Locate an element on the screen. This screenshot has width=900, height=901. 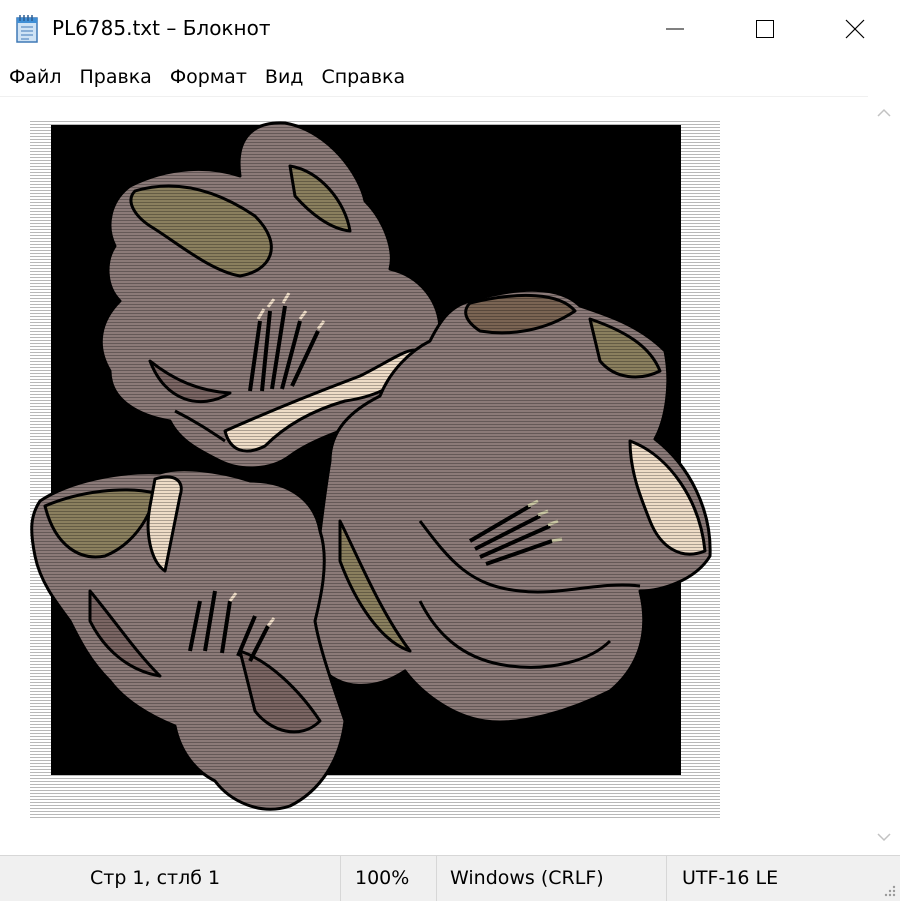
minimize-icon is located at coordinates (675, 29).